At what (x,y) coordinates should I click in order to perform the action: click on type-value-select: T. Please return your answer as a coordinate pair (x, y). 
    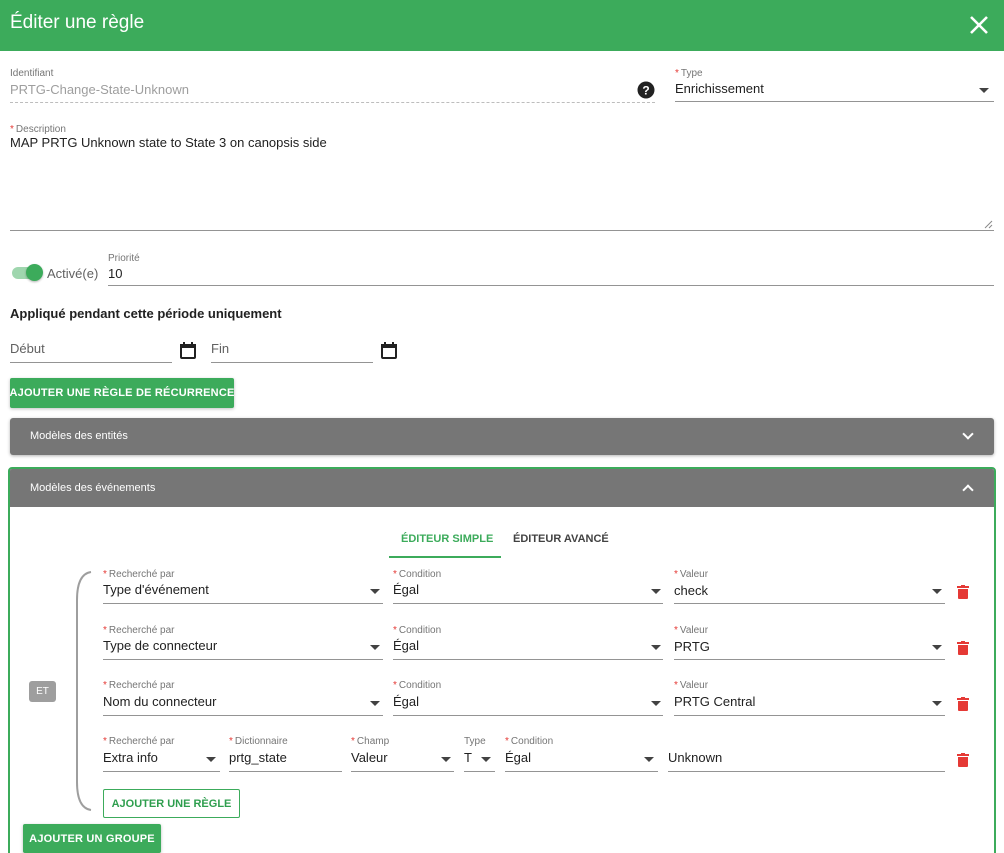
    Looking at the image, I should click on (468, 757).